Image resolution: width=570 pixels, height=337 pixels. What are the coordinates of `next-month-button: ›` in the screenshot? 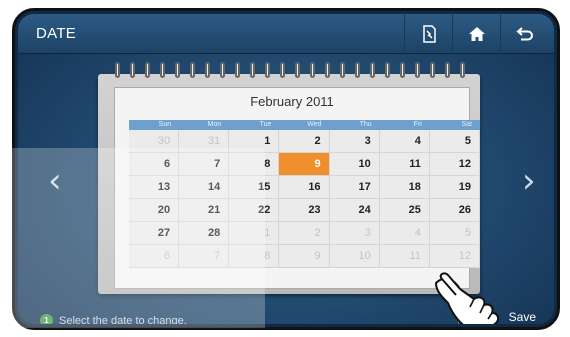 It's located at (529, 181).